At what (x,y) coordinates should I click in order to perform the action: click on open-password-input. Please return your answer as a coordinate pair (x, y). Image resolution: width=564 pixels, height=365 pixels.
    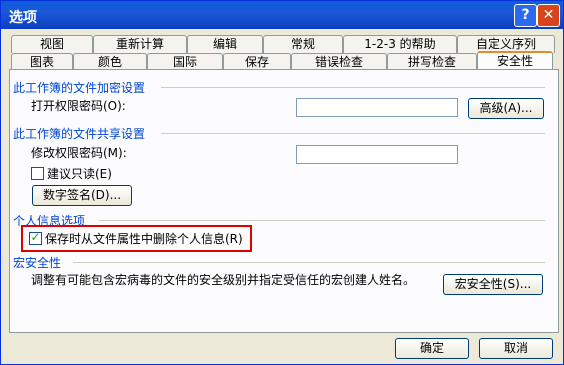
    Looking at the image, I should click on (377, 107).